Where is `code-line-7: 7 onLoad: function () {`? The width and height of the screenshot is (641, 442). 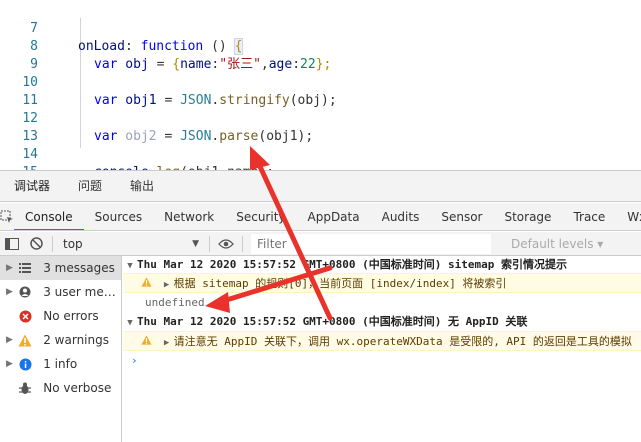 code-line-7: 7 onLoad: function () { is located at coordinates (320, 28).